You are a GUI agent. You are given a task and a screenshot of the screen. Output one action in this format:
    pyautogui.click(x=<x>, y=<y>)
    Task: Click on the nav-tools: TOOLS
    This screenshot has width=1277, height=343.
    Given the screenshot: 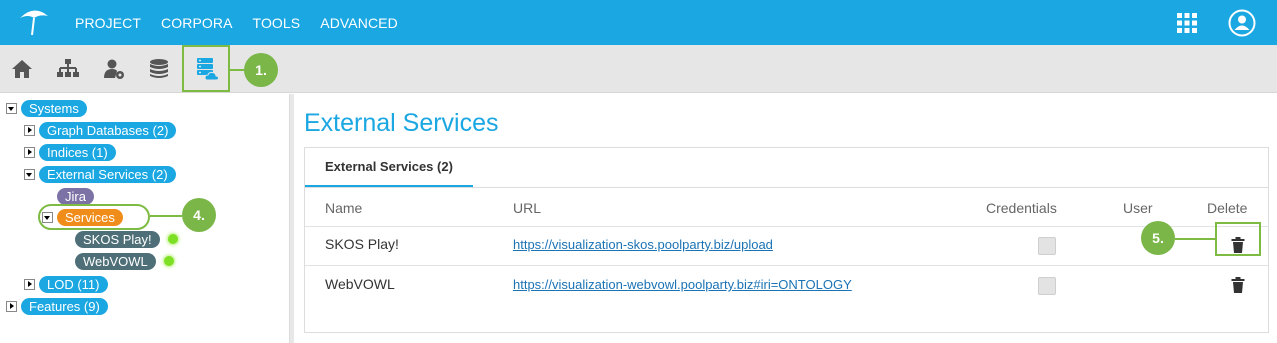 What is the action you would take?
    pyautogui.click(x=277, y=23)
    